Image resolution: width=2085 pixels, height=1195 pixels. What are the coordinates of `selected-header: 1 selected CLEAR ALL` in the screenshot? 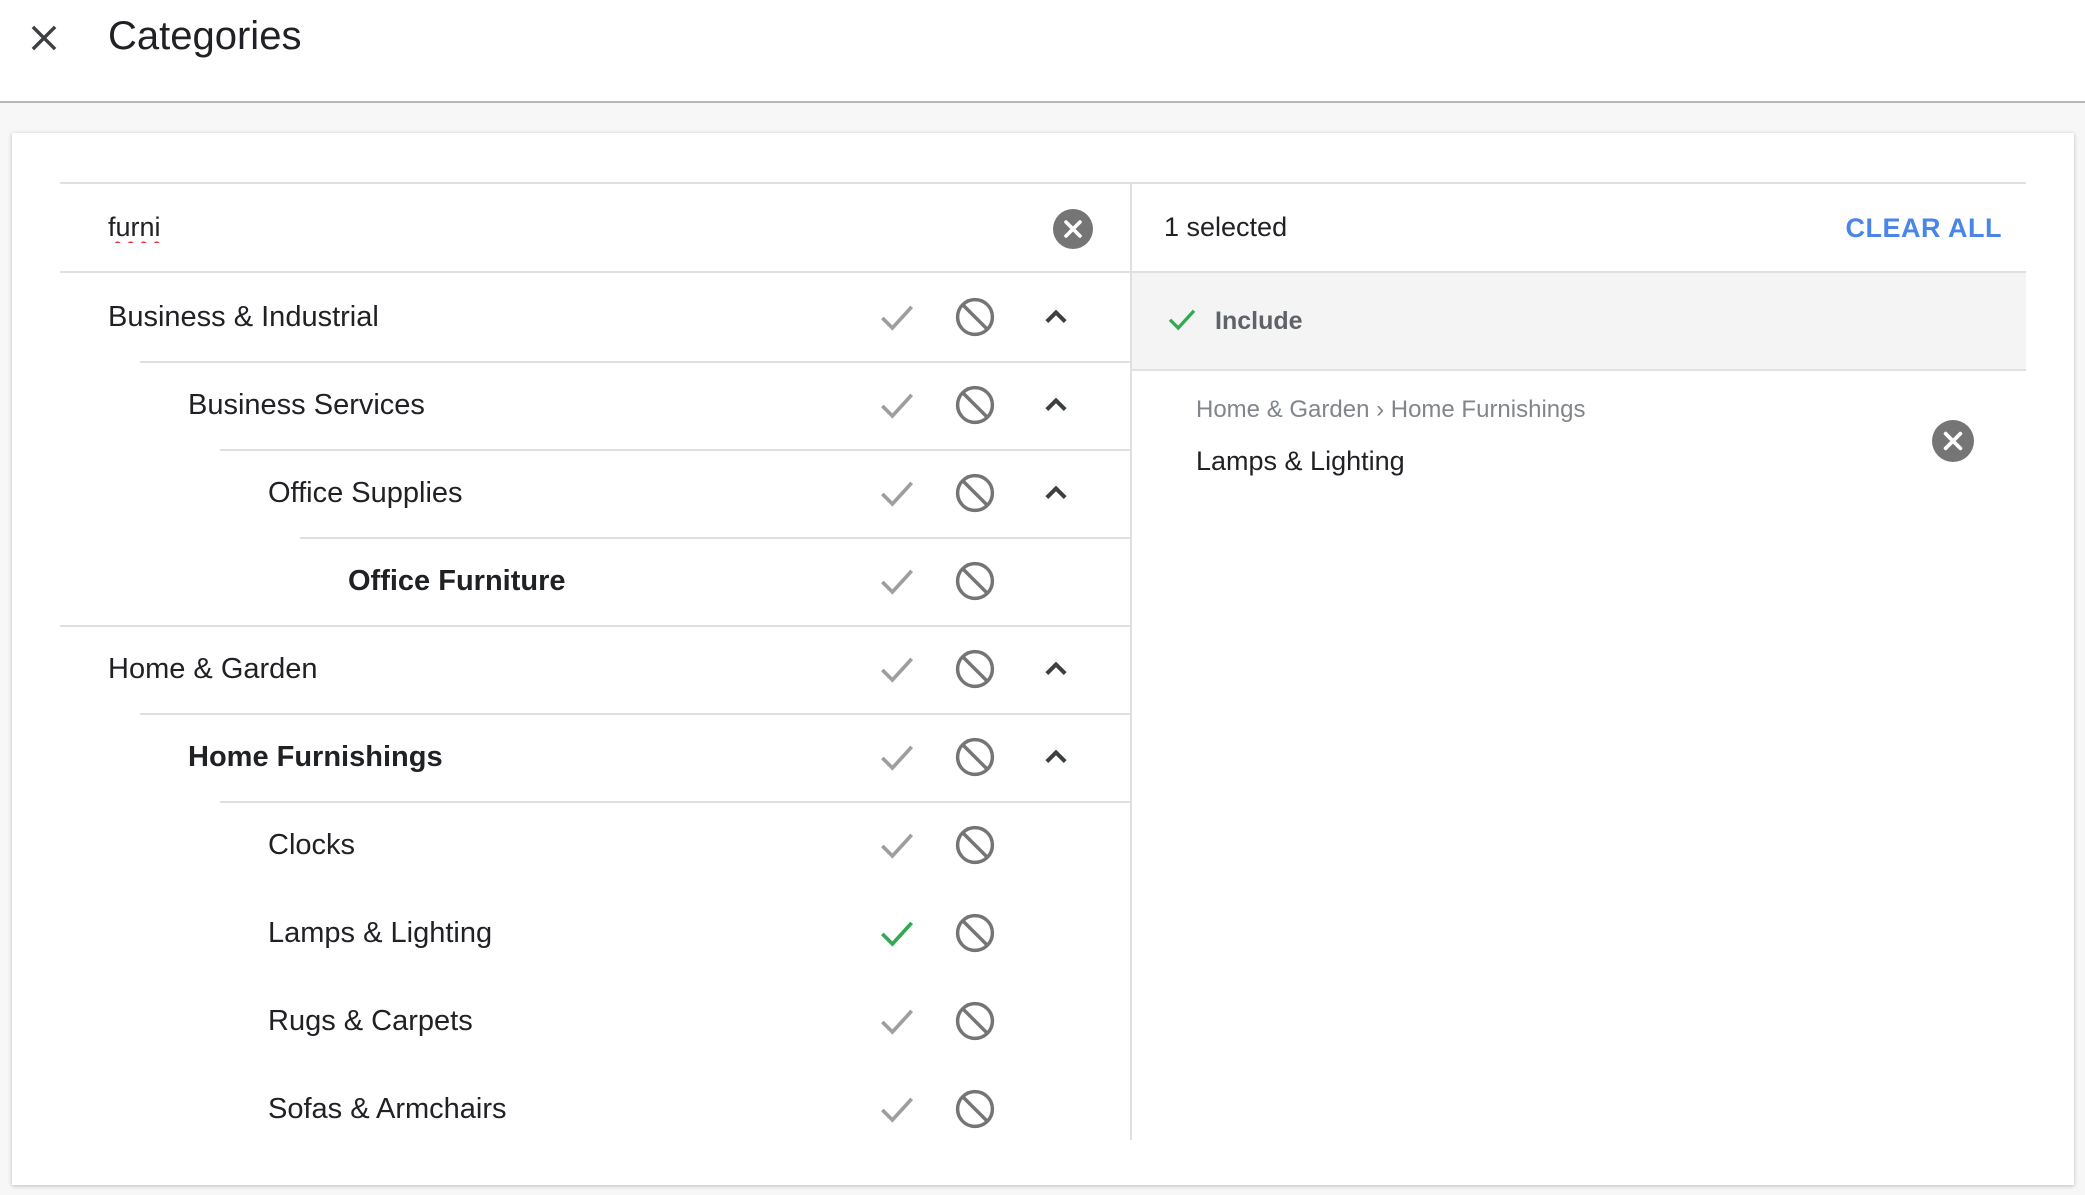 It's located at (1579, 228).